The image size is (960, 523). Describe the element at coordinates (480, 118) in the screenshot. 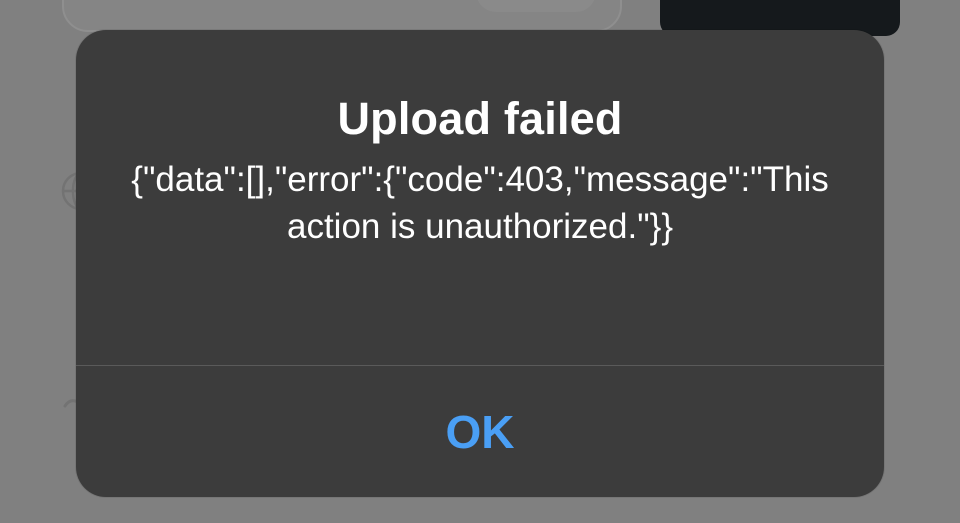

I see `alert-title: Upload failed` at that location.